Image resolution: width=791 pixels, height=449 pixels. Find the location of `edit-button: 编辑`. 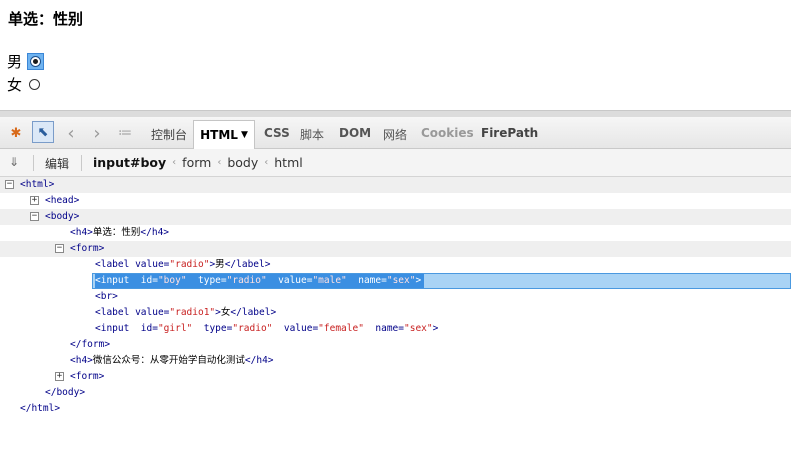

edit-button: 编辑 is located at coordinates (57, 163).